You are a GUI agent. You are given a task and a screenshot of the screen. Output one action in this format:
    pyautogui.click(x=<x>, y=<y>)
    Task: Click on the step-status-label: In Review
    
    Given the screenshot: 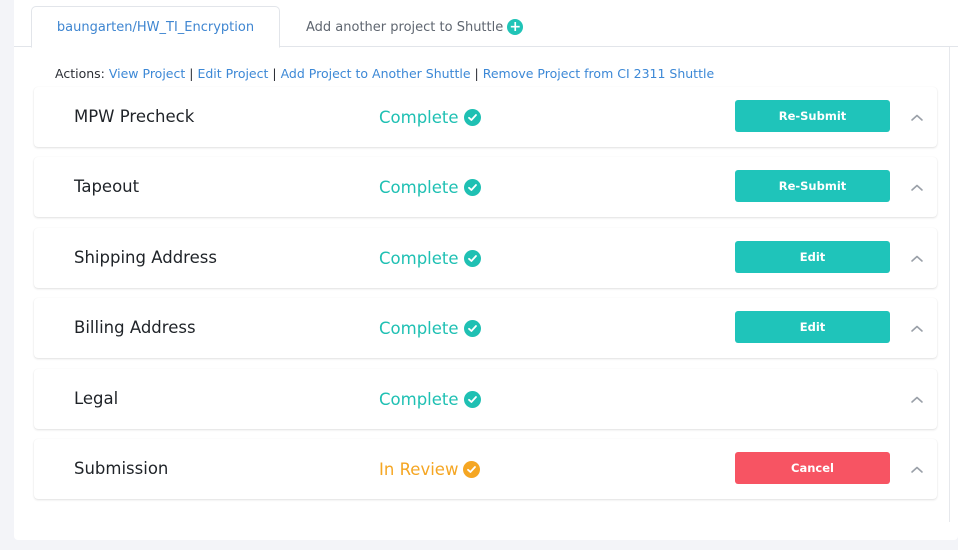 What is the action you would take?
    pyautogui.click(x=419, y=469)
    